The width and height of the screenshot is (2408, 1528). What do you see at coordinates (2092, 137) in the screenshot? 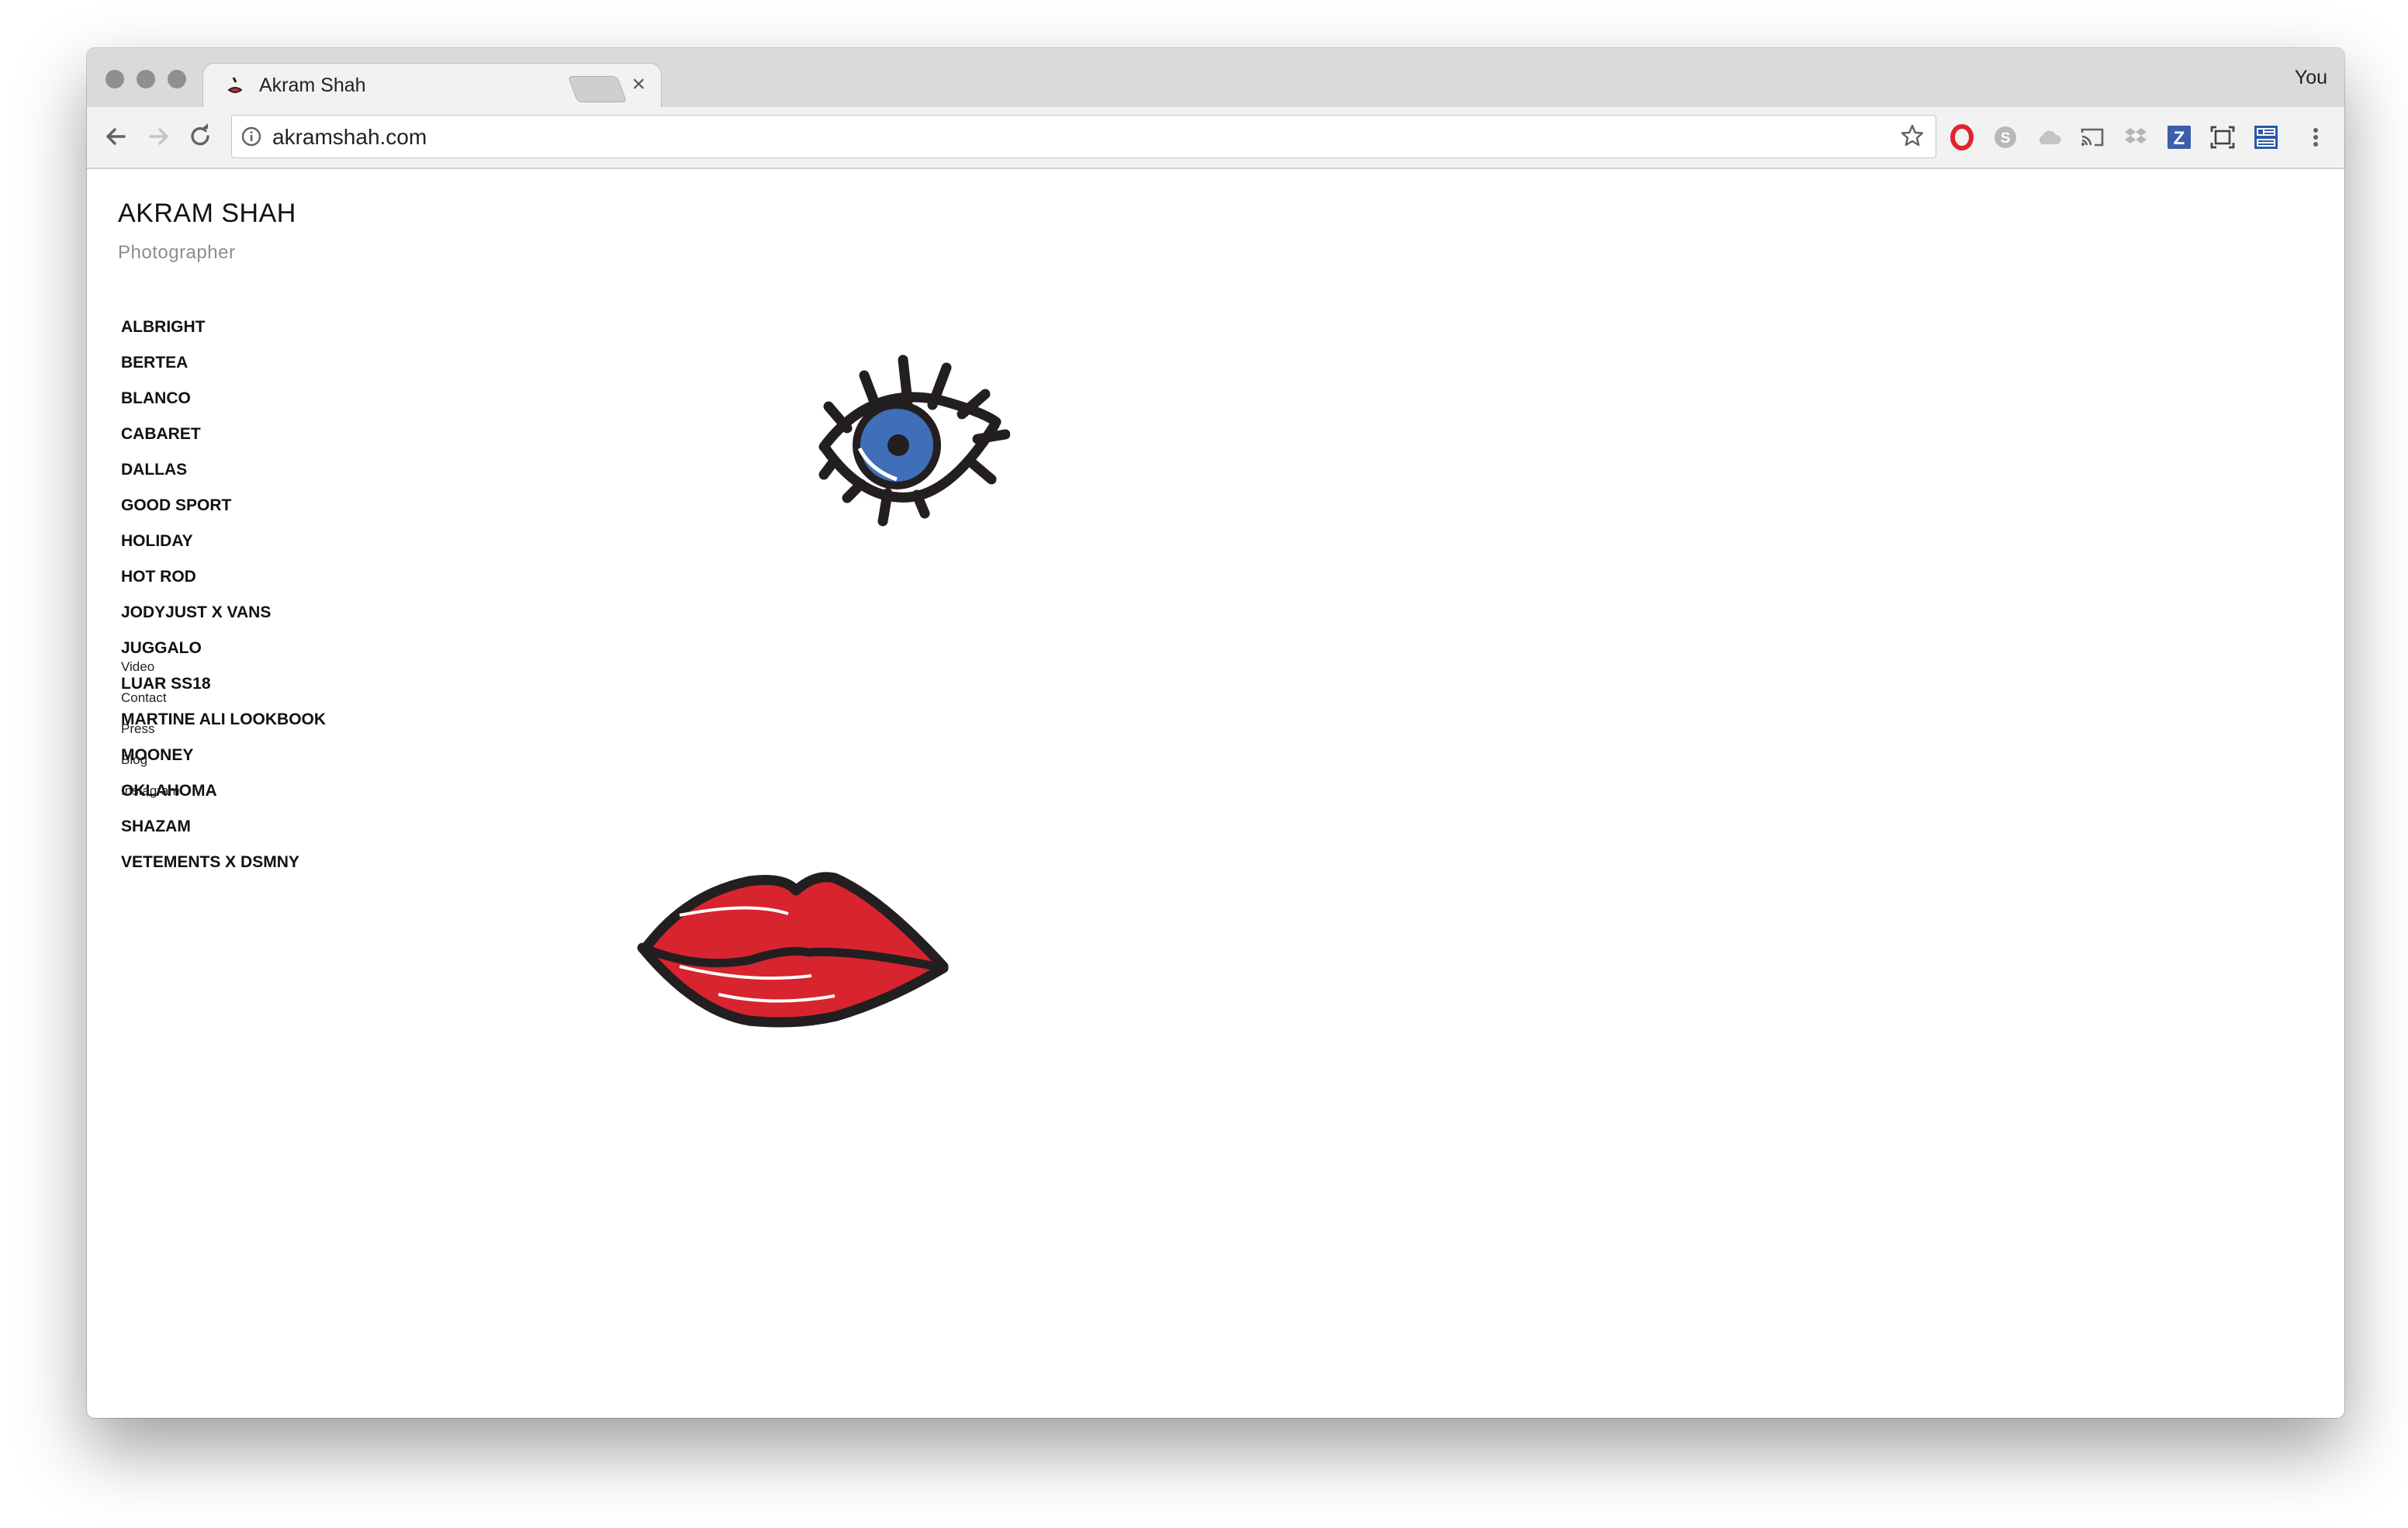
I see `cast-icon` at bounding box center [2092, 137].